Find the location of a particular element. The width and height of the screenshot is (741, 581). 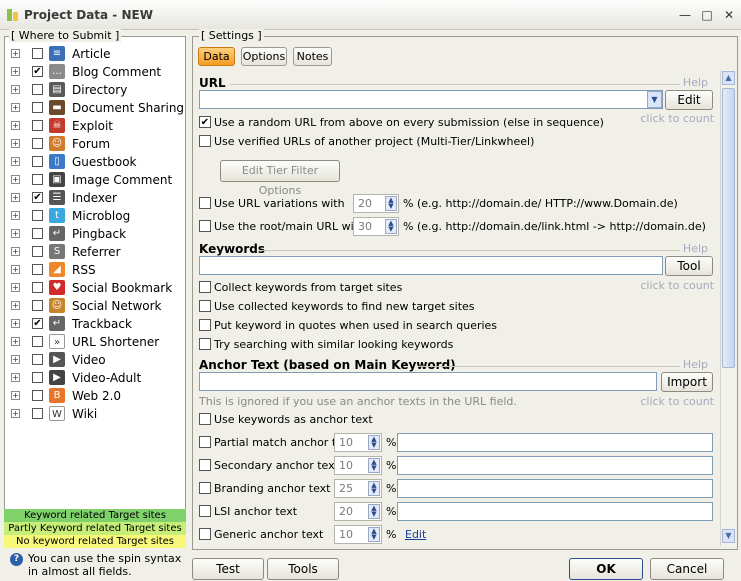

minimize-icon: — is located at coordinates (685, 15).